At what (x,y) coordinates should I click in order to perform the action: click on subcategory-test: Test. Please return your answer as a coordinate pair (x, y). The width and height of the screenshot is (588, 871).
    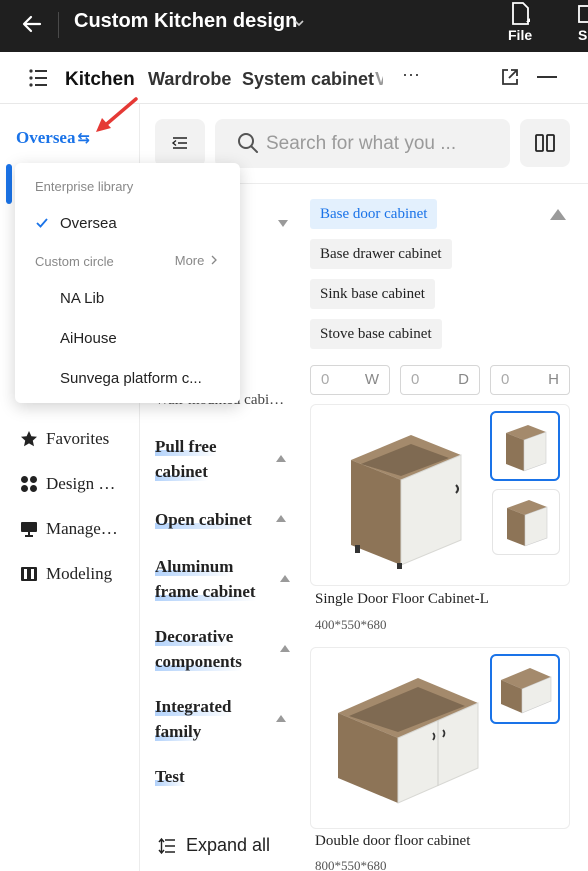
    Looking at the image, I should click on (212, 776).